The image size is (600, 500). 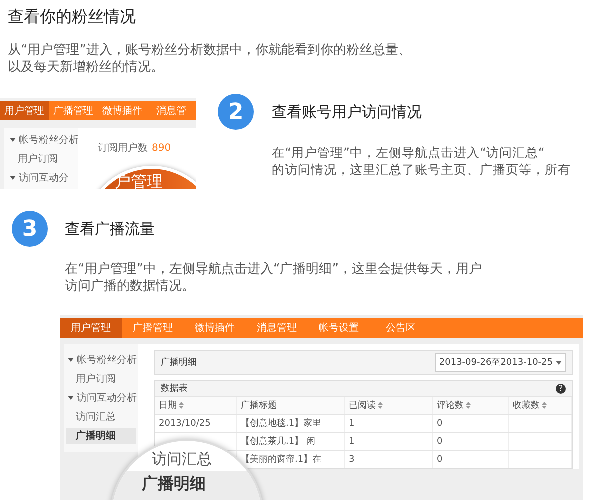 What do you see at coordinates (174, 388) in the screenshot?
I see `table-title: 数据表` at bounding box center [174, 388].